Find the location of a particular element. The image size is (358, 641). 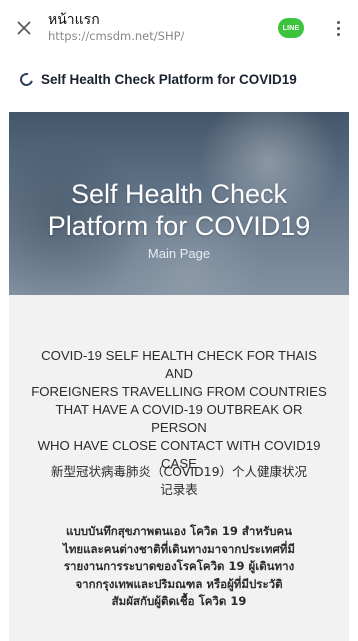

page-title: หน้าแรก is located at coordinates (74, 20).